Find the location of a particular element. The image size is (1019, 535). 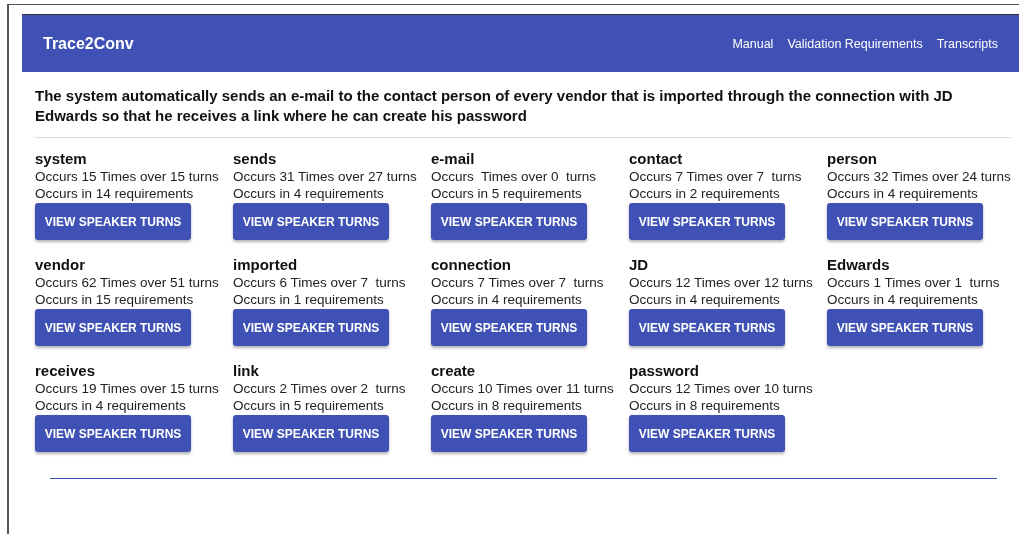

occurrence-count: Occurs 10 Times over 11 turns is located at coordinates (523, 388).